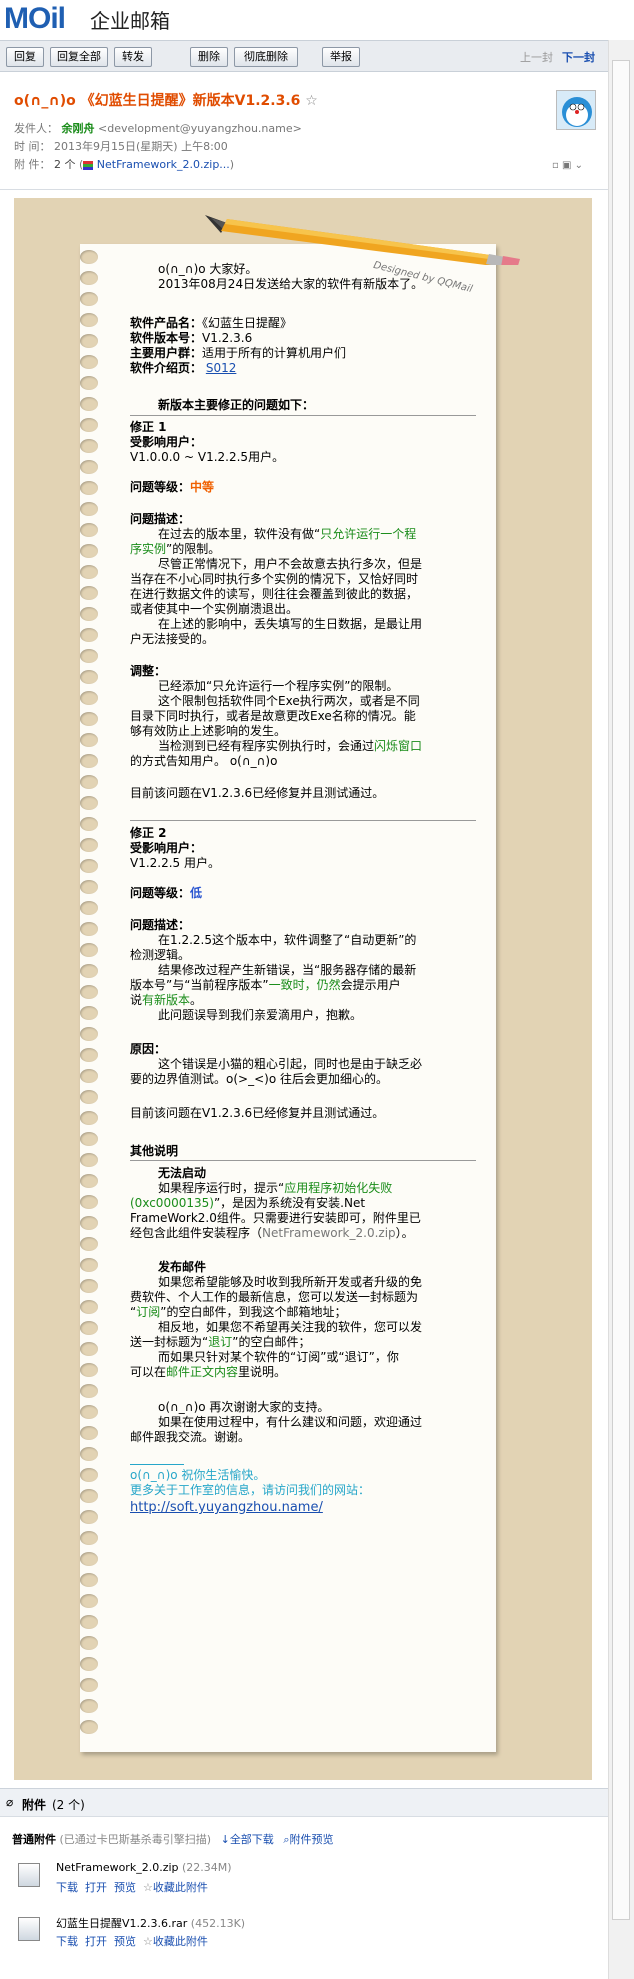 The width and height of the screenshot is (634, 1979). I want to click on cant-start-title: 无法启动, so click(182, 1173).